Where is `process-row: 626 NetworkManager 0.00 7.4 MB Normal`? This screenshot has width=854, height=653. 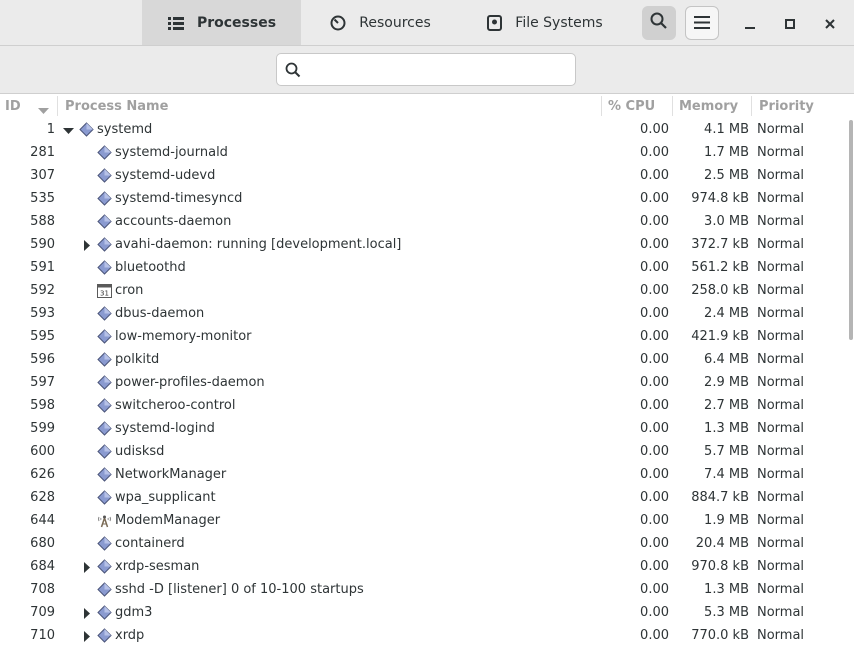 process-row: 626 NetworkManager 0.00 7.4 MB Normal is located at coordinates (423, 474).